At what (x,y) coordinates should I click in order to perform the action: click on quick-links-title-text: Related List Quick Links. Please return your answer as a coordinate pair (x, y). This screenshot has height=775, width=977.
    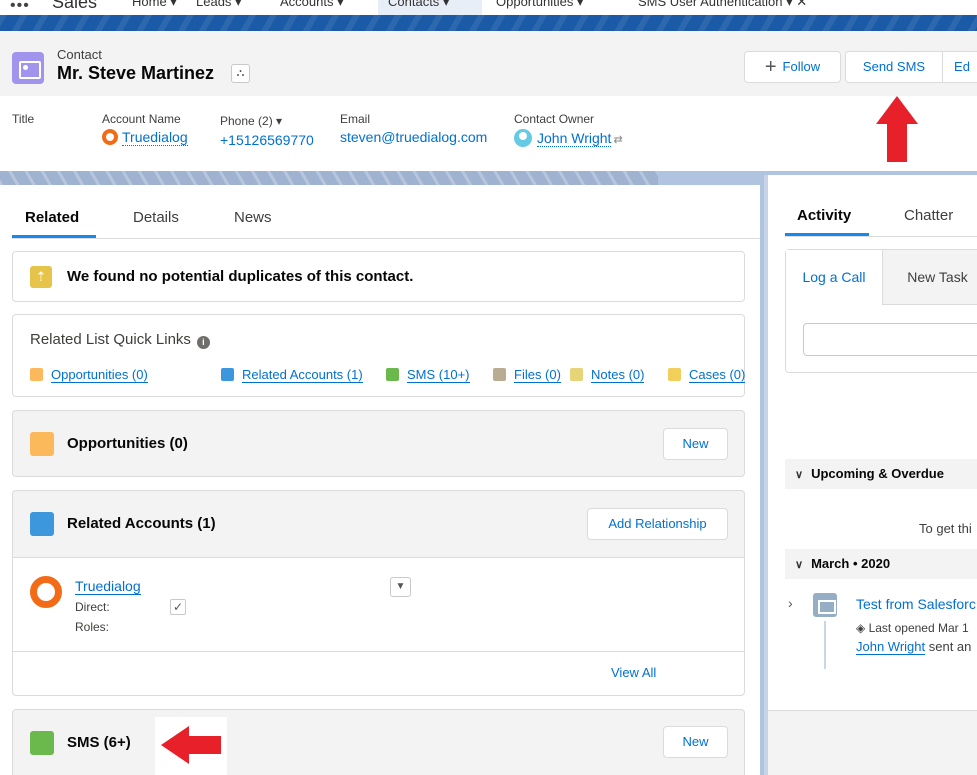
    Looking at the image, I should click on (110, 339).